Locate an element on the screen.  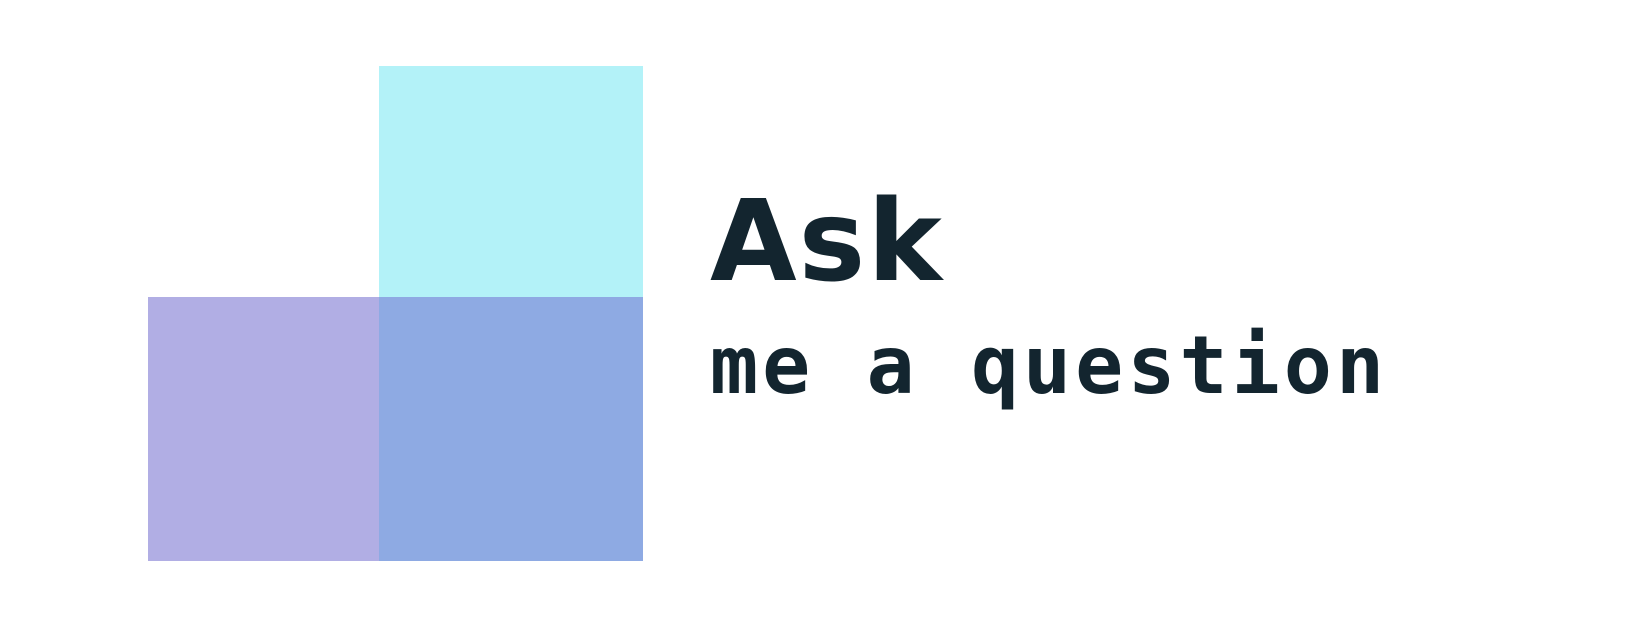
logo-block-top is located at coordinates (511, 181).